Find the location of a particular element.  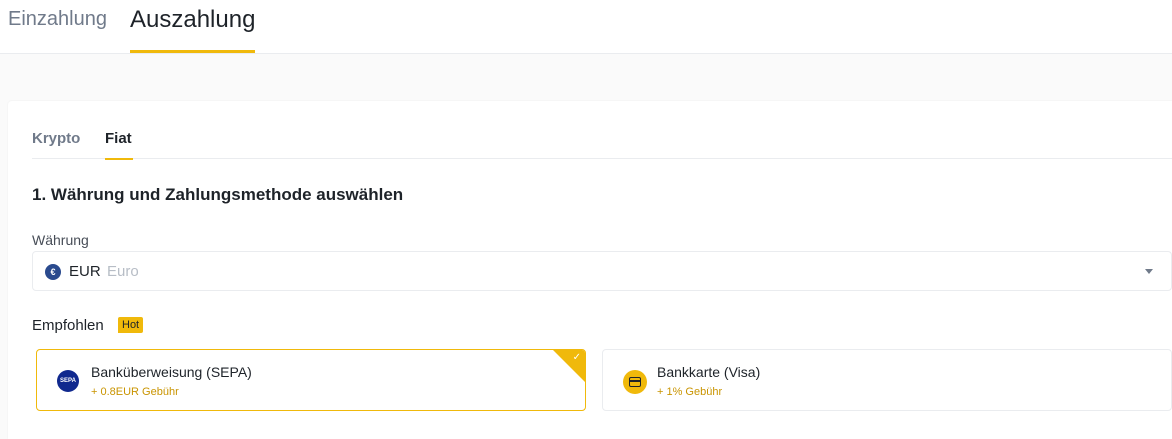

currency-select: € EUR Euro is located at coordinates (602, 271).